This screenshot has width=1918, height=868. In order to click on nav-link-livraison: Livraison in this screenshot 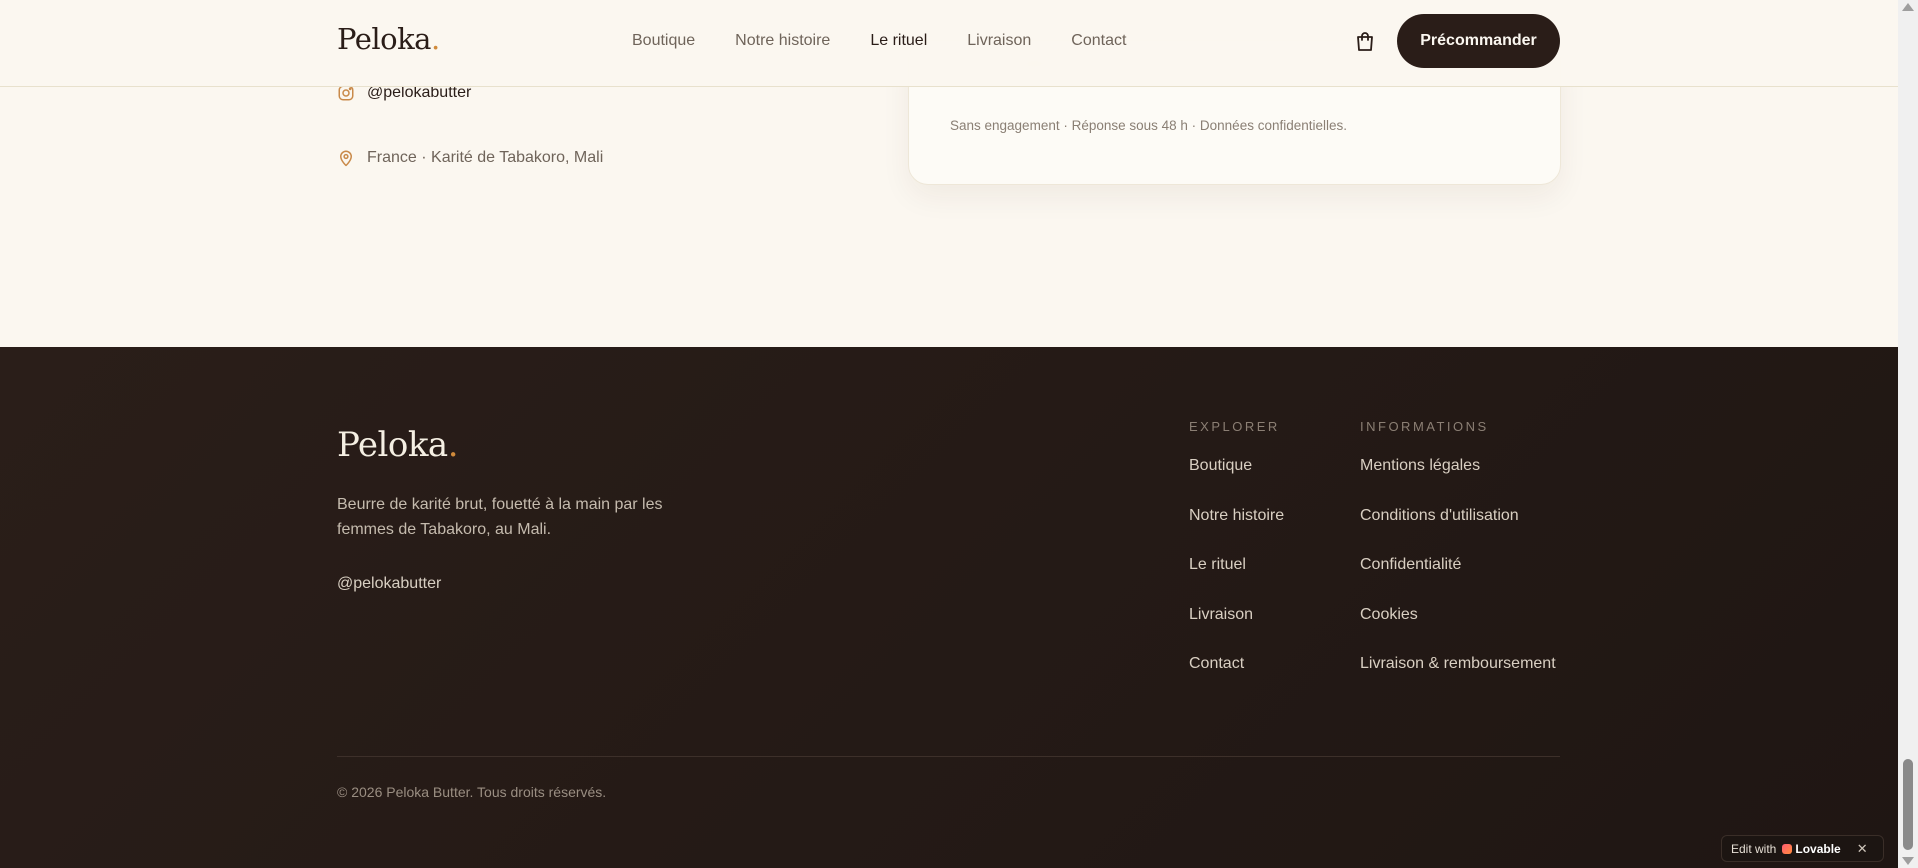, I will do `click(999, 41)`.